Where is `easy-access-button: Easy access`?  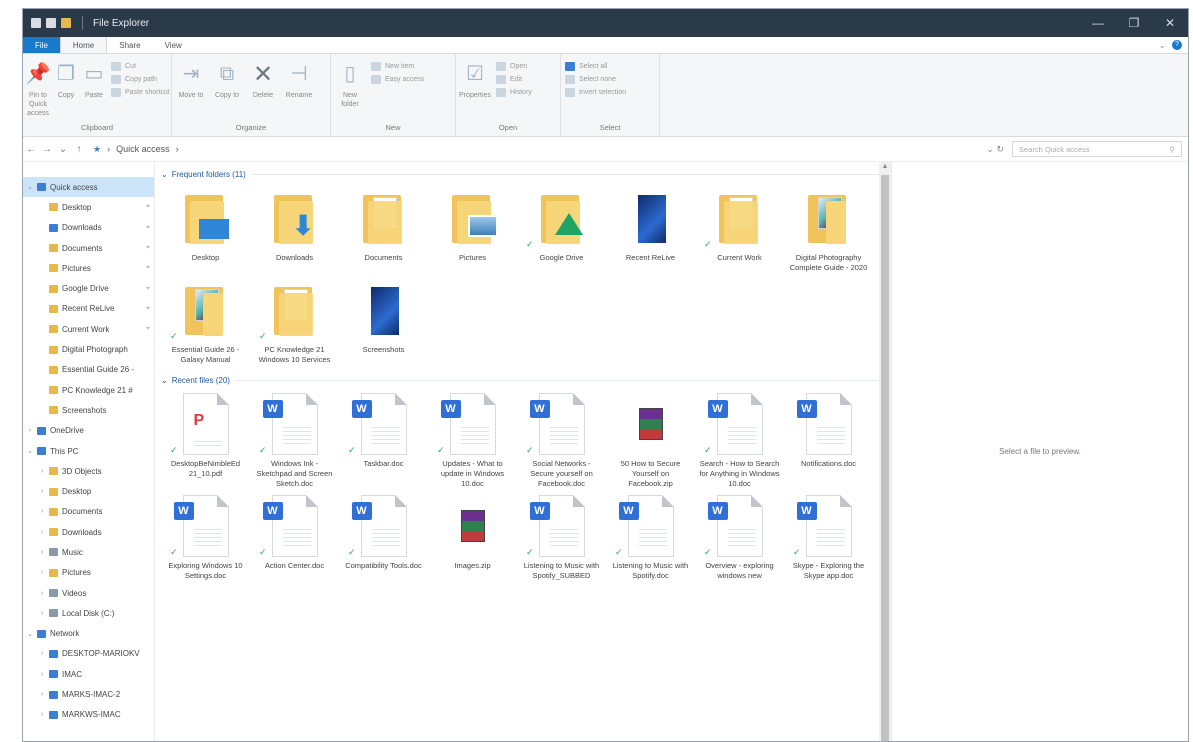 easy-access-button: Easy access is located at coordinates (397, 79).